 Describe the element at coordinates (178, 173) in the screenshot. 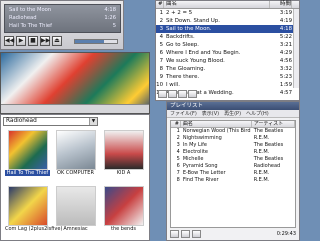

I see `queue-number-cell: 7` at that location.